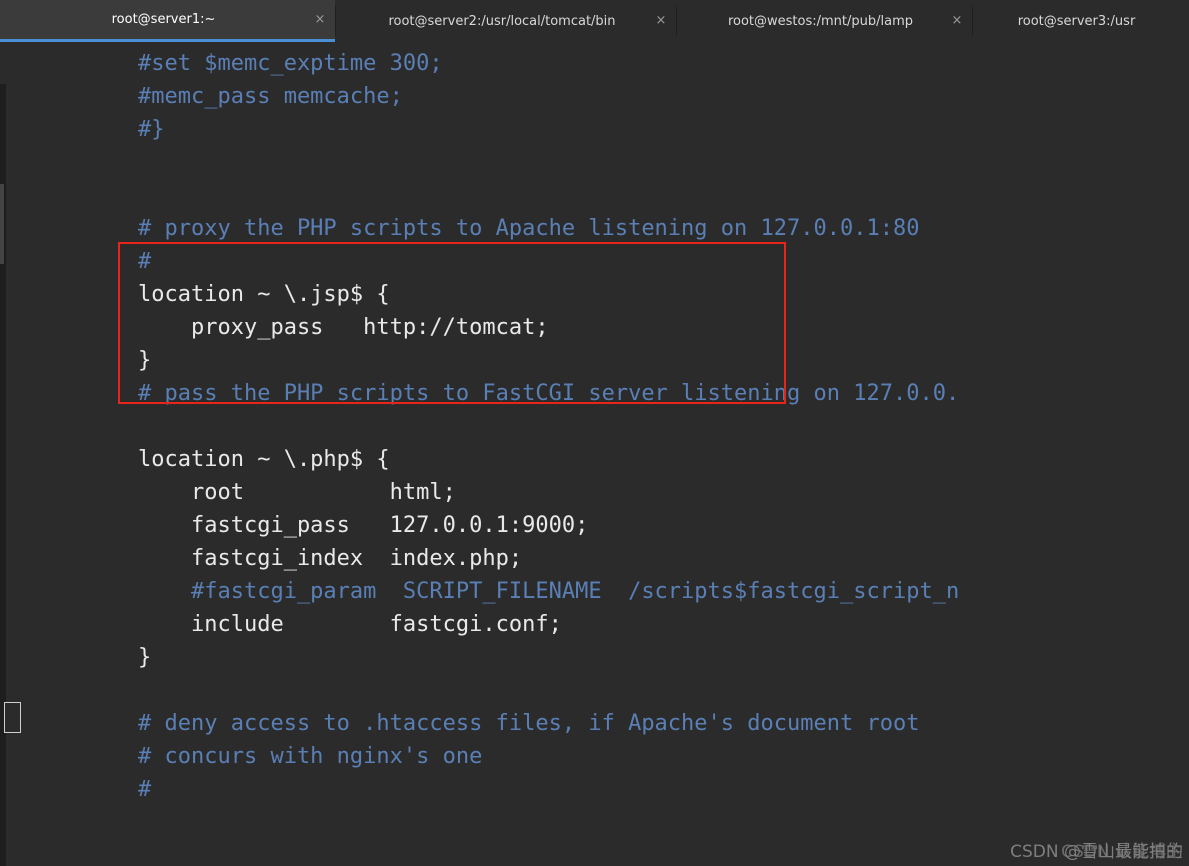 This screenshot has height=866, width=1189. What do you see at coordinates (3, 475) in the screenshot?
I see `window-left-edge` at bounding box center [3, 475].